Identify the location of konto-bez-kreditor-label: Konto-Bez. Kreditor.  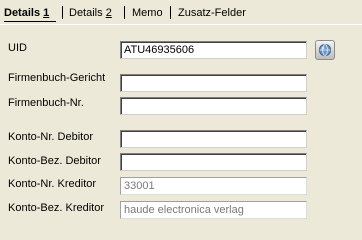
(56, 208).